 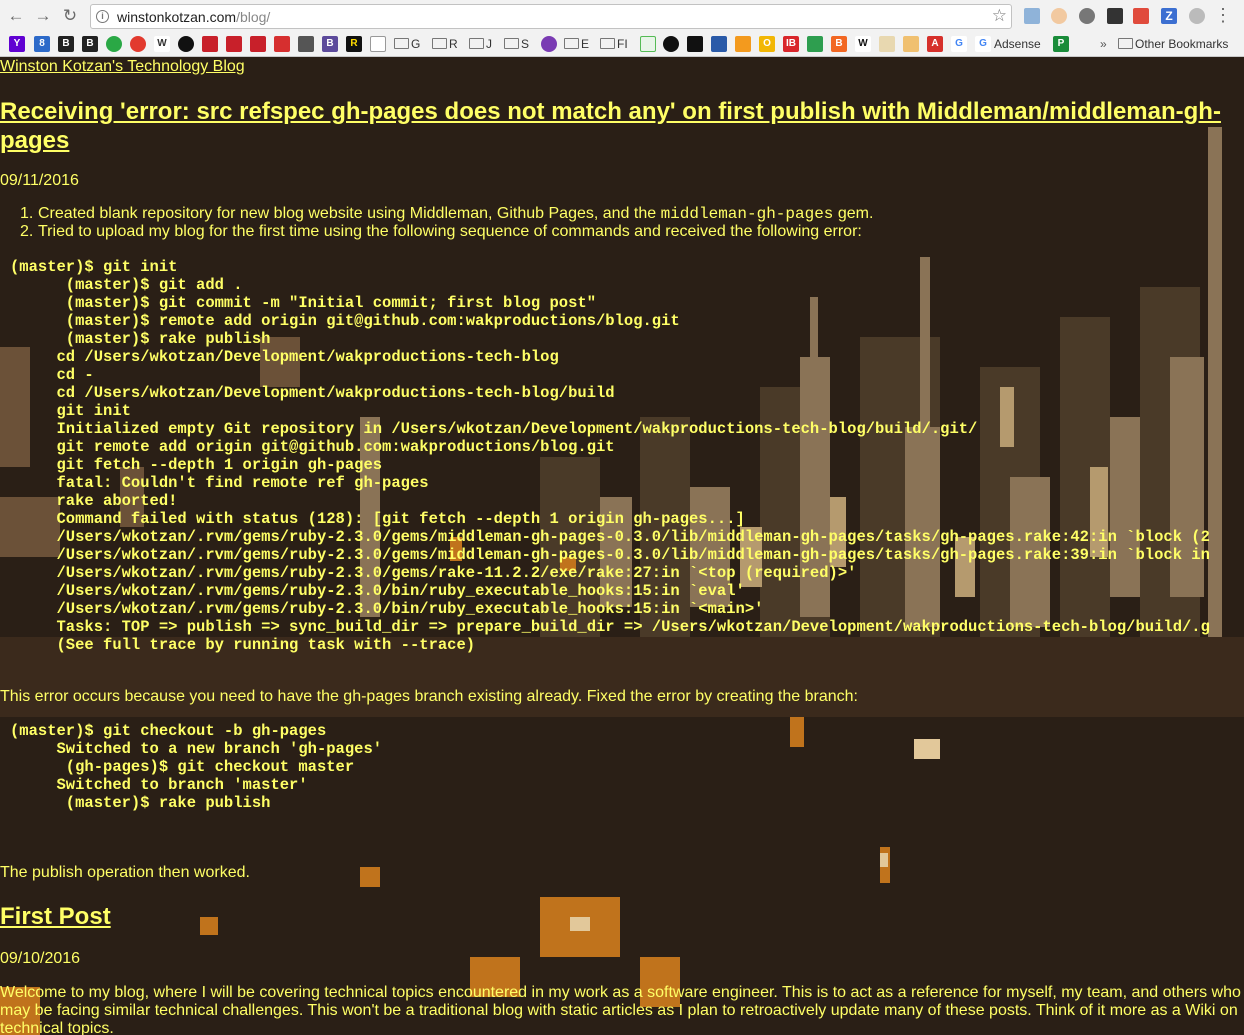 I want to click on post-date: 09/10/2016, so click(x=40, y=958).